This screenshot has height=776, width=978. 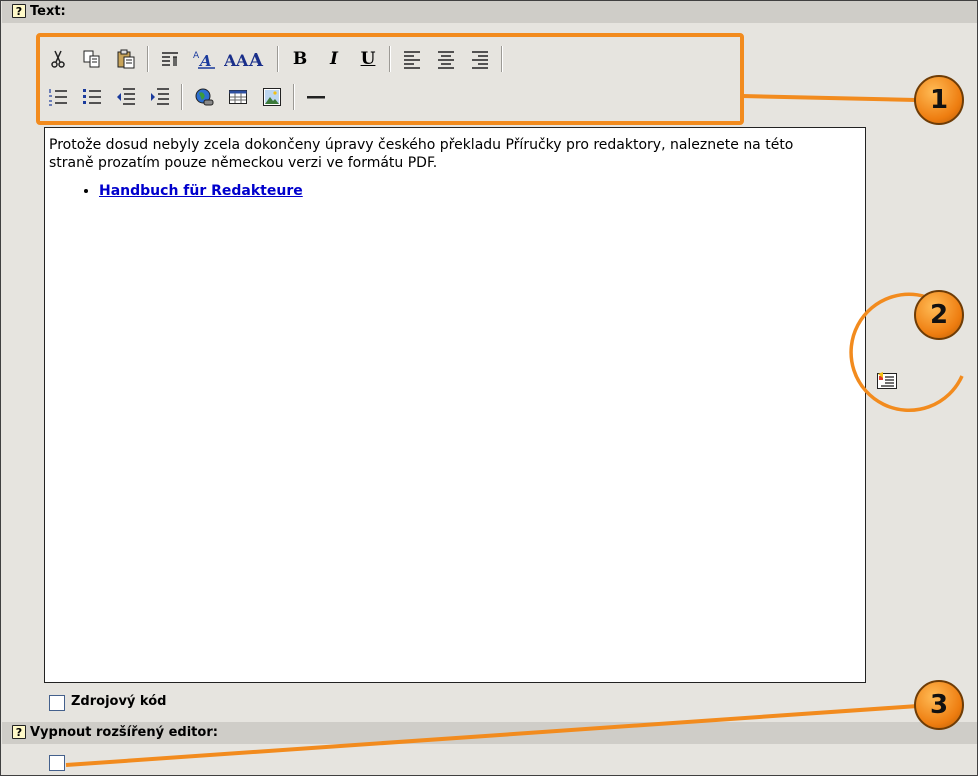 I want to click on properties-icon, so click(x=887, y=380).